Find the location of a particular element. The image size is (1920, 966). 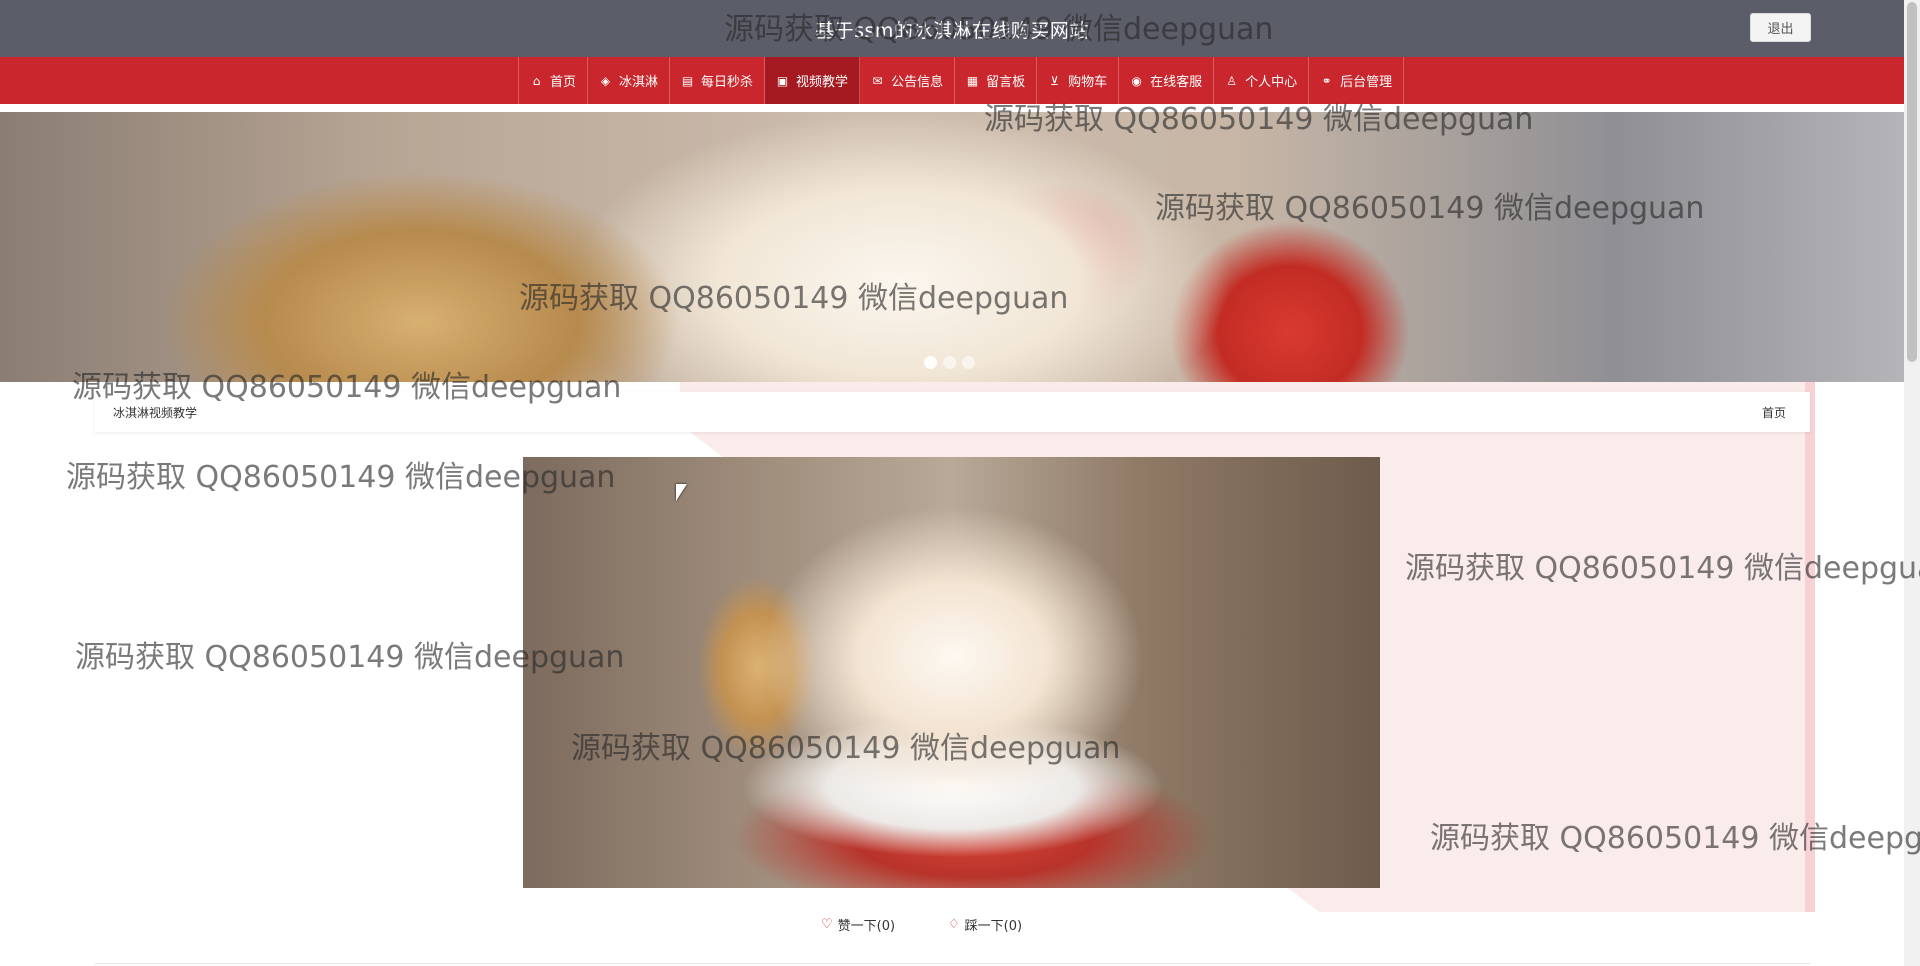

carousel-dots is located at coordinates (949, 362).